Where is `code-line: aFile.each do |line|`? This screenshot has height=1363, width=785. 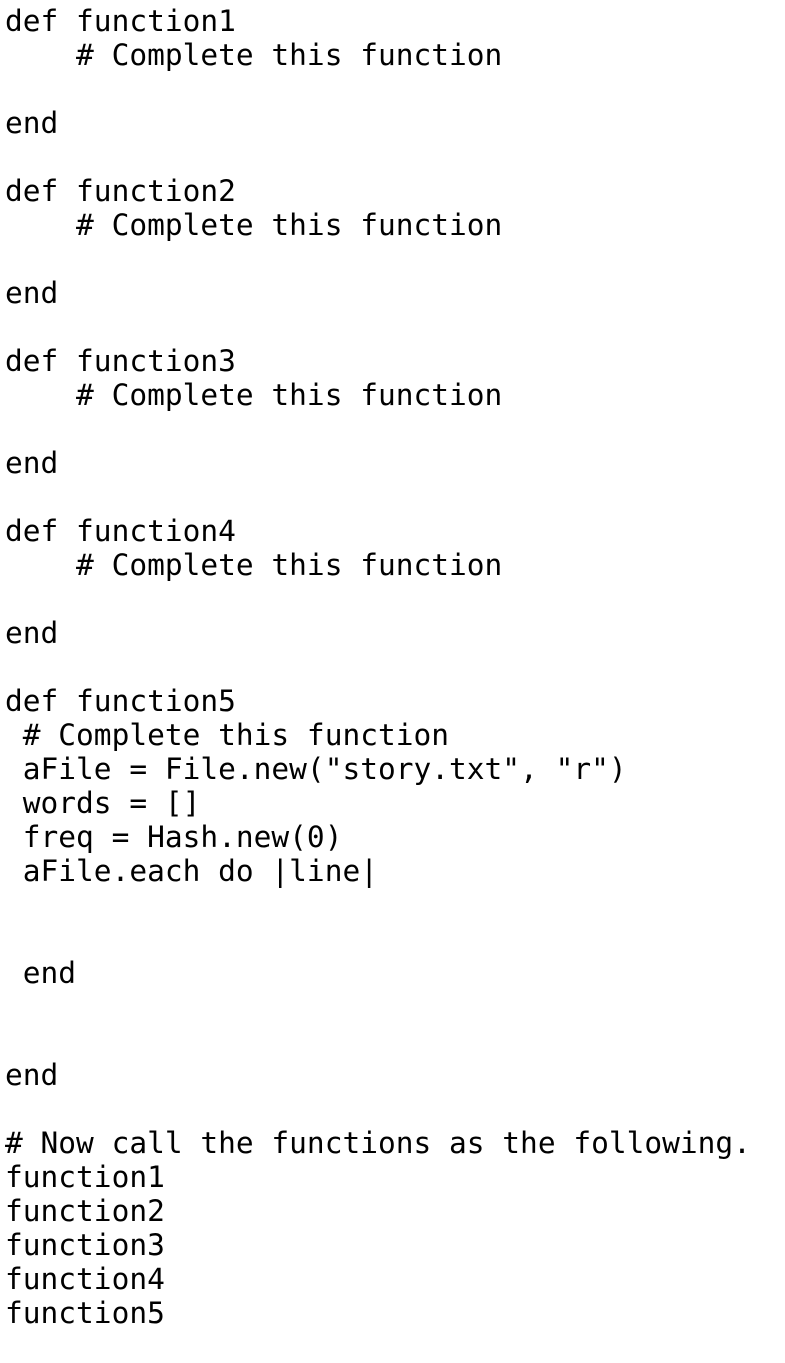 code-line: aFile.each do |line| is located at coordinates (191, 871).